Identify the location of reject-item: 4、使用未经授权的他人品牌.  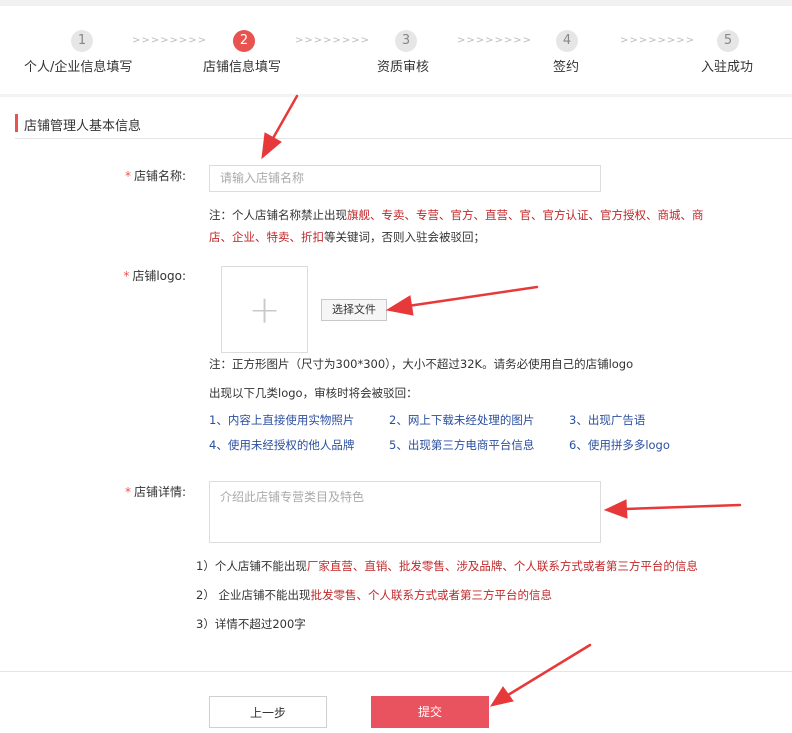
(282, 445).